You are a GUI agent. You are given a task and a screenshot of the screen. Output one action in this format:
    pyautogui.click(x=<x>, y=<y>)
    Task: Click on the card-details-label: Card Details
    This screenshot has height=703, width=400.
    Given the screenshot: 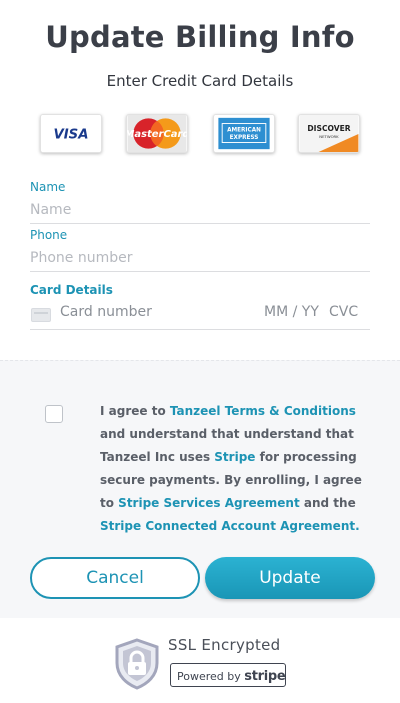 What is the action you would take?
    pyautogui.click(x=71, y=290)
    